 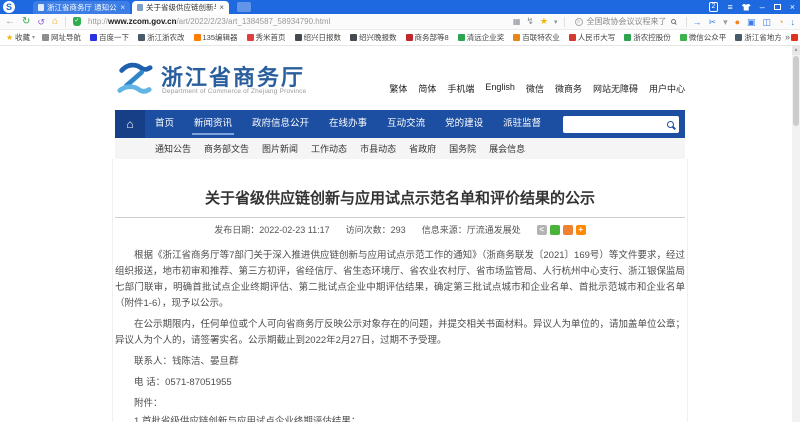 What do you see at coordinates (667, 88) in the screenshot?
I see `utility-link: 用户中心` at bounding box center [667, 88].